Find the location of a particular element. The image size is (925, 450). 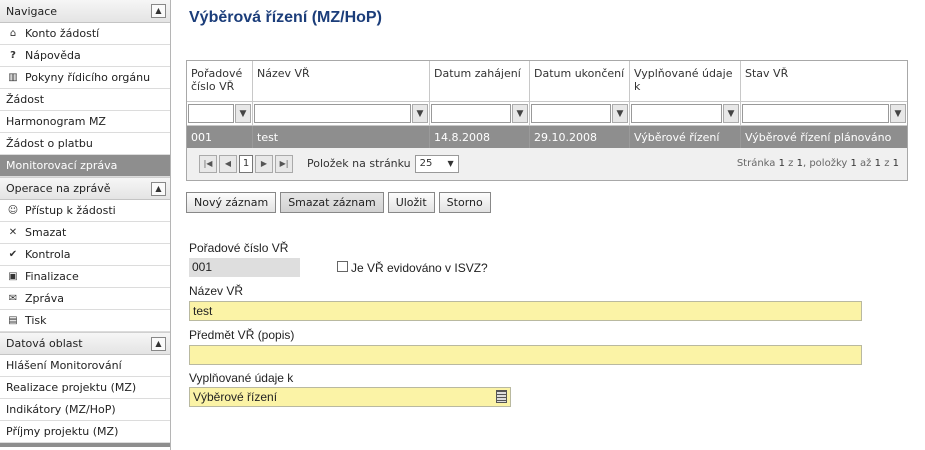

pager-info-text: až is located at coordinates (866, 163).